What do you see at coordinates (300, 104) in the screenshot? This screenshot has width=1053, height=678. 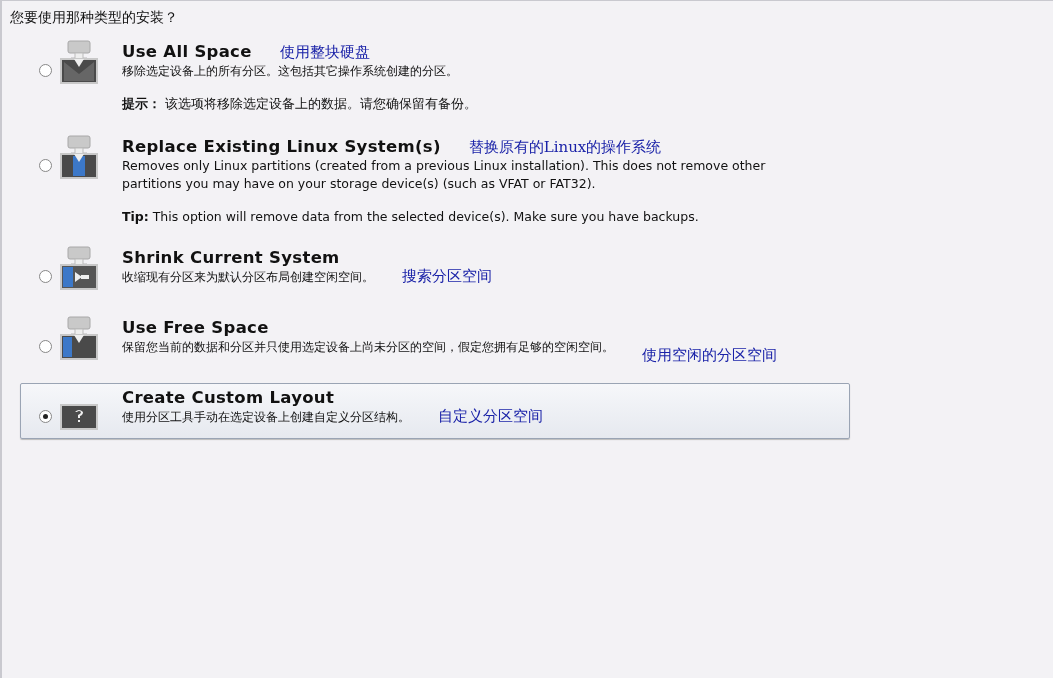 I see `tip-text: 提示： 该选项将移除选定设备上的数据。请您确保留有备份。` at bounding box center [300, 104].